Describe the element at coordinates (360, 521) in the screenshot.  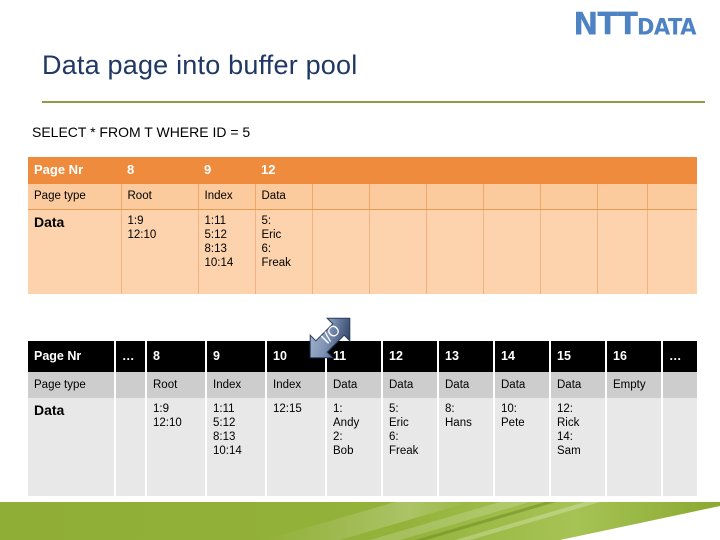
I see `footer-green-band` at that location.